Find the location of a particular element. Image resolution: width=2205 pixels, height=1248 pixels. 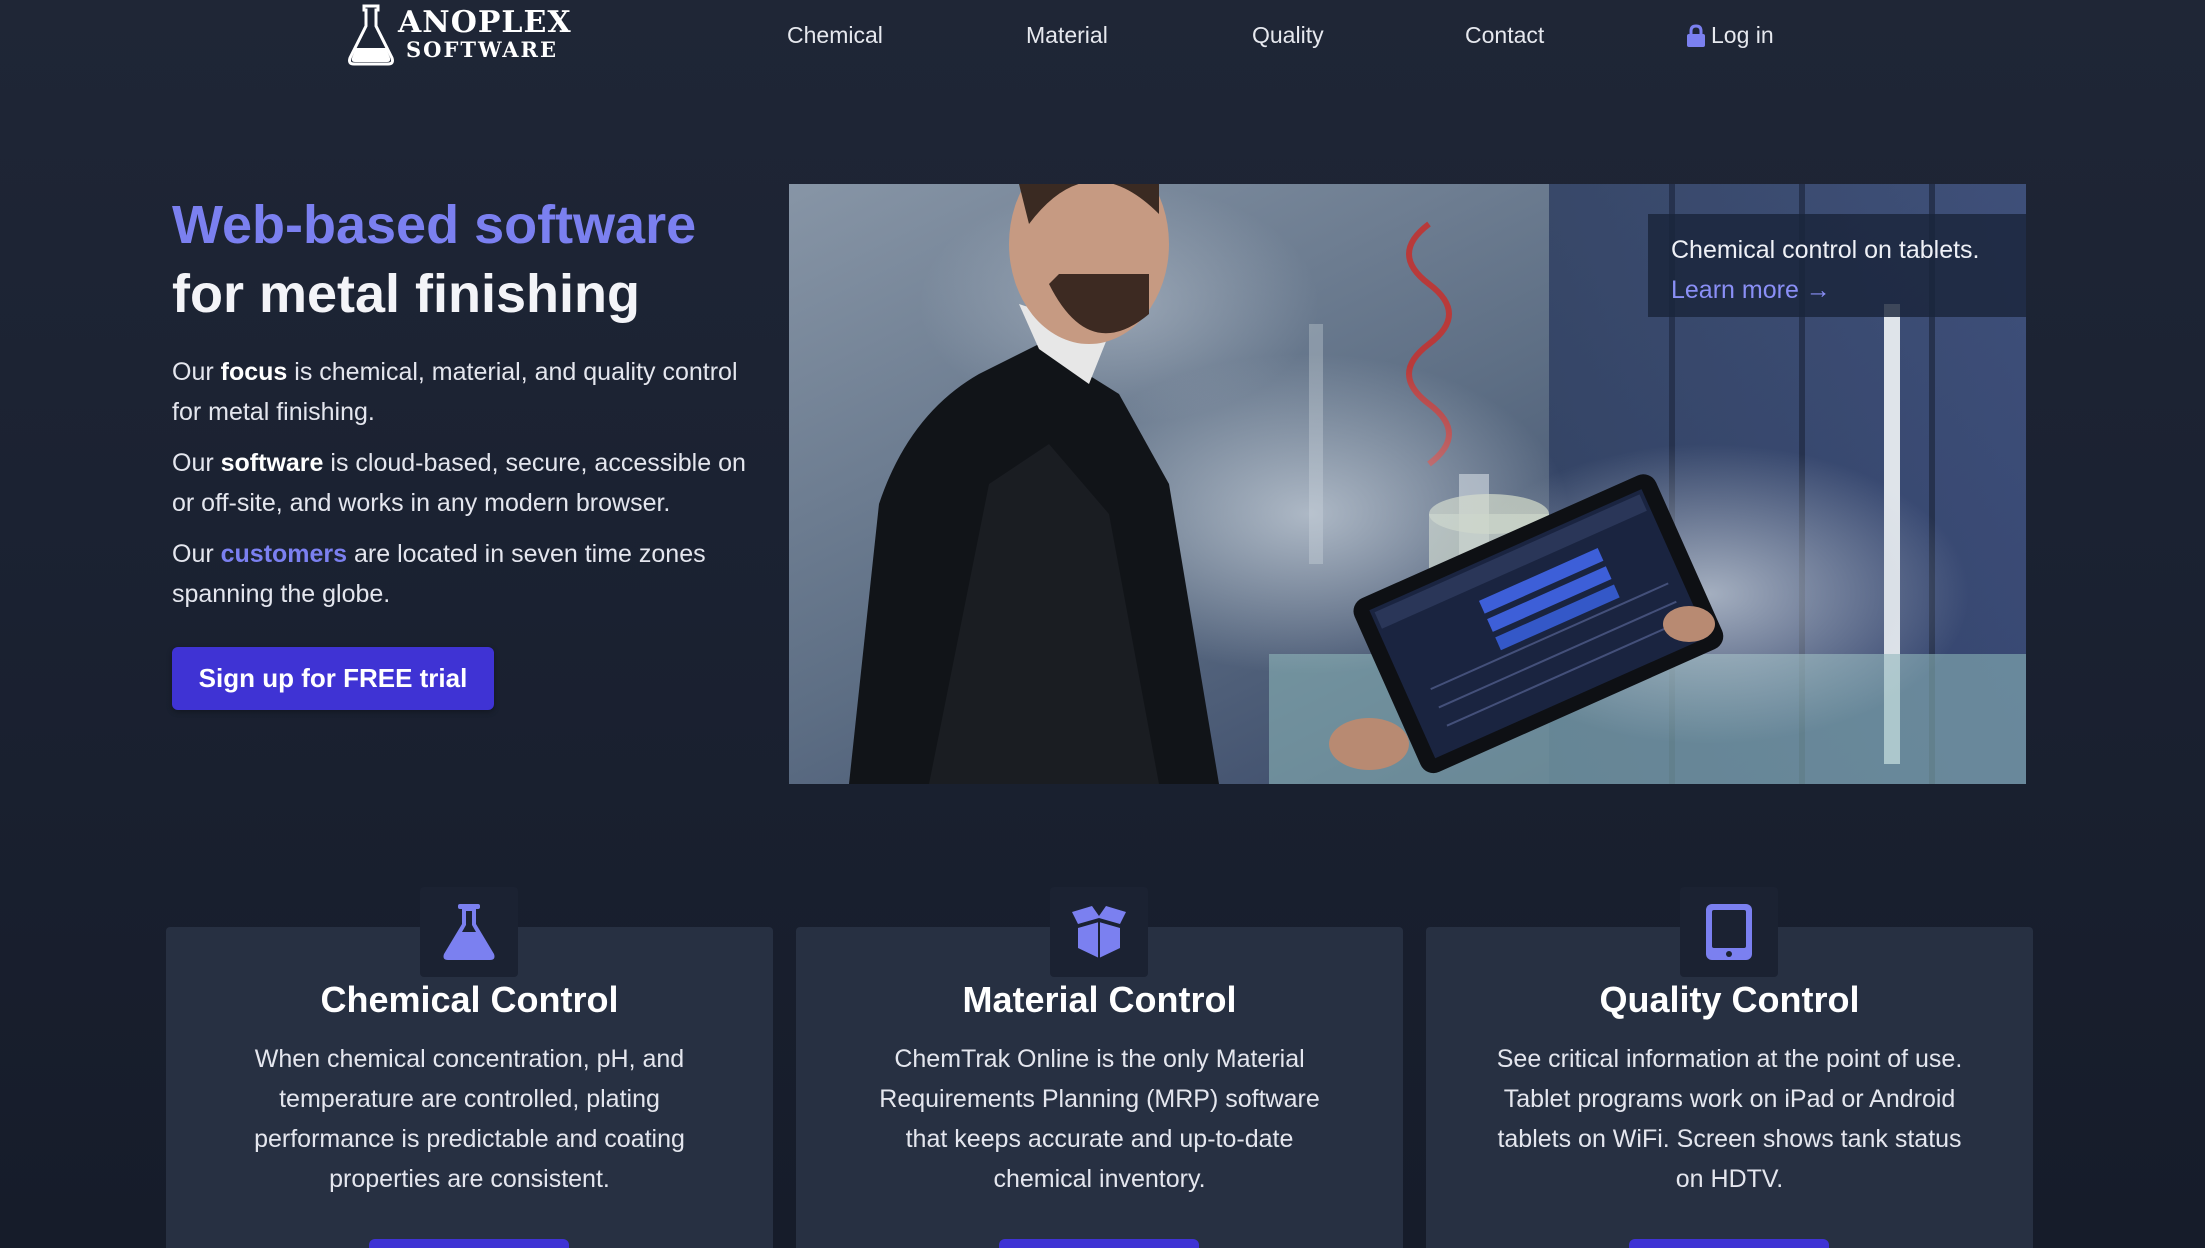

nav-quality-link: Quality is located at coordinates (1288, 35).